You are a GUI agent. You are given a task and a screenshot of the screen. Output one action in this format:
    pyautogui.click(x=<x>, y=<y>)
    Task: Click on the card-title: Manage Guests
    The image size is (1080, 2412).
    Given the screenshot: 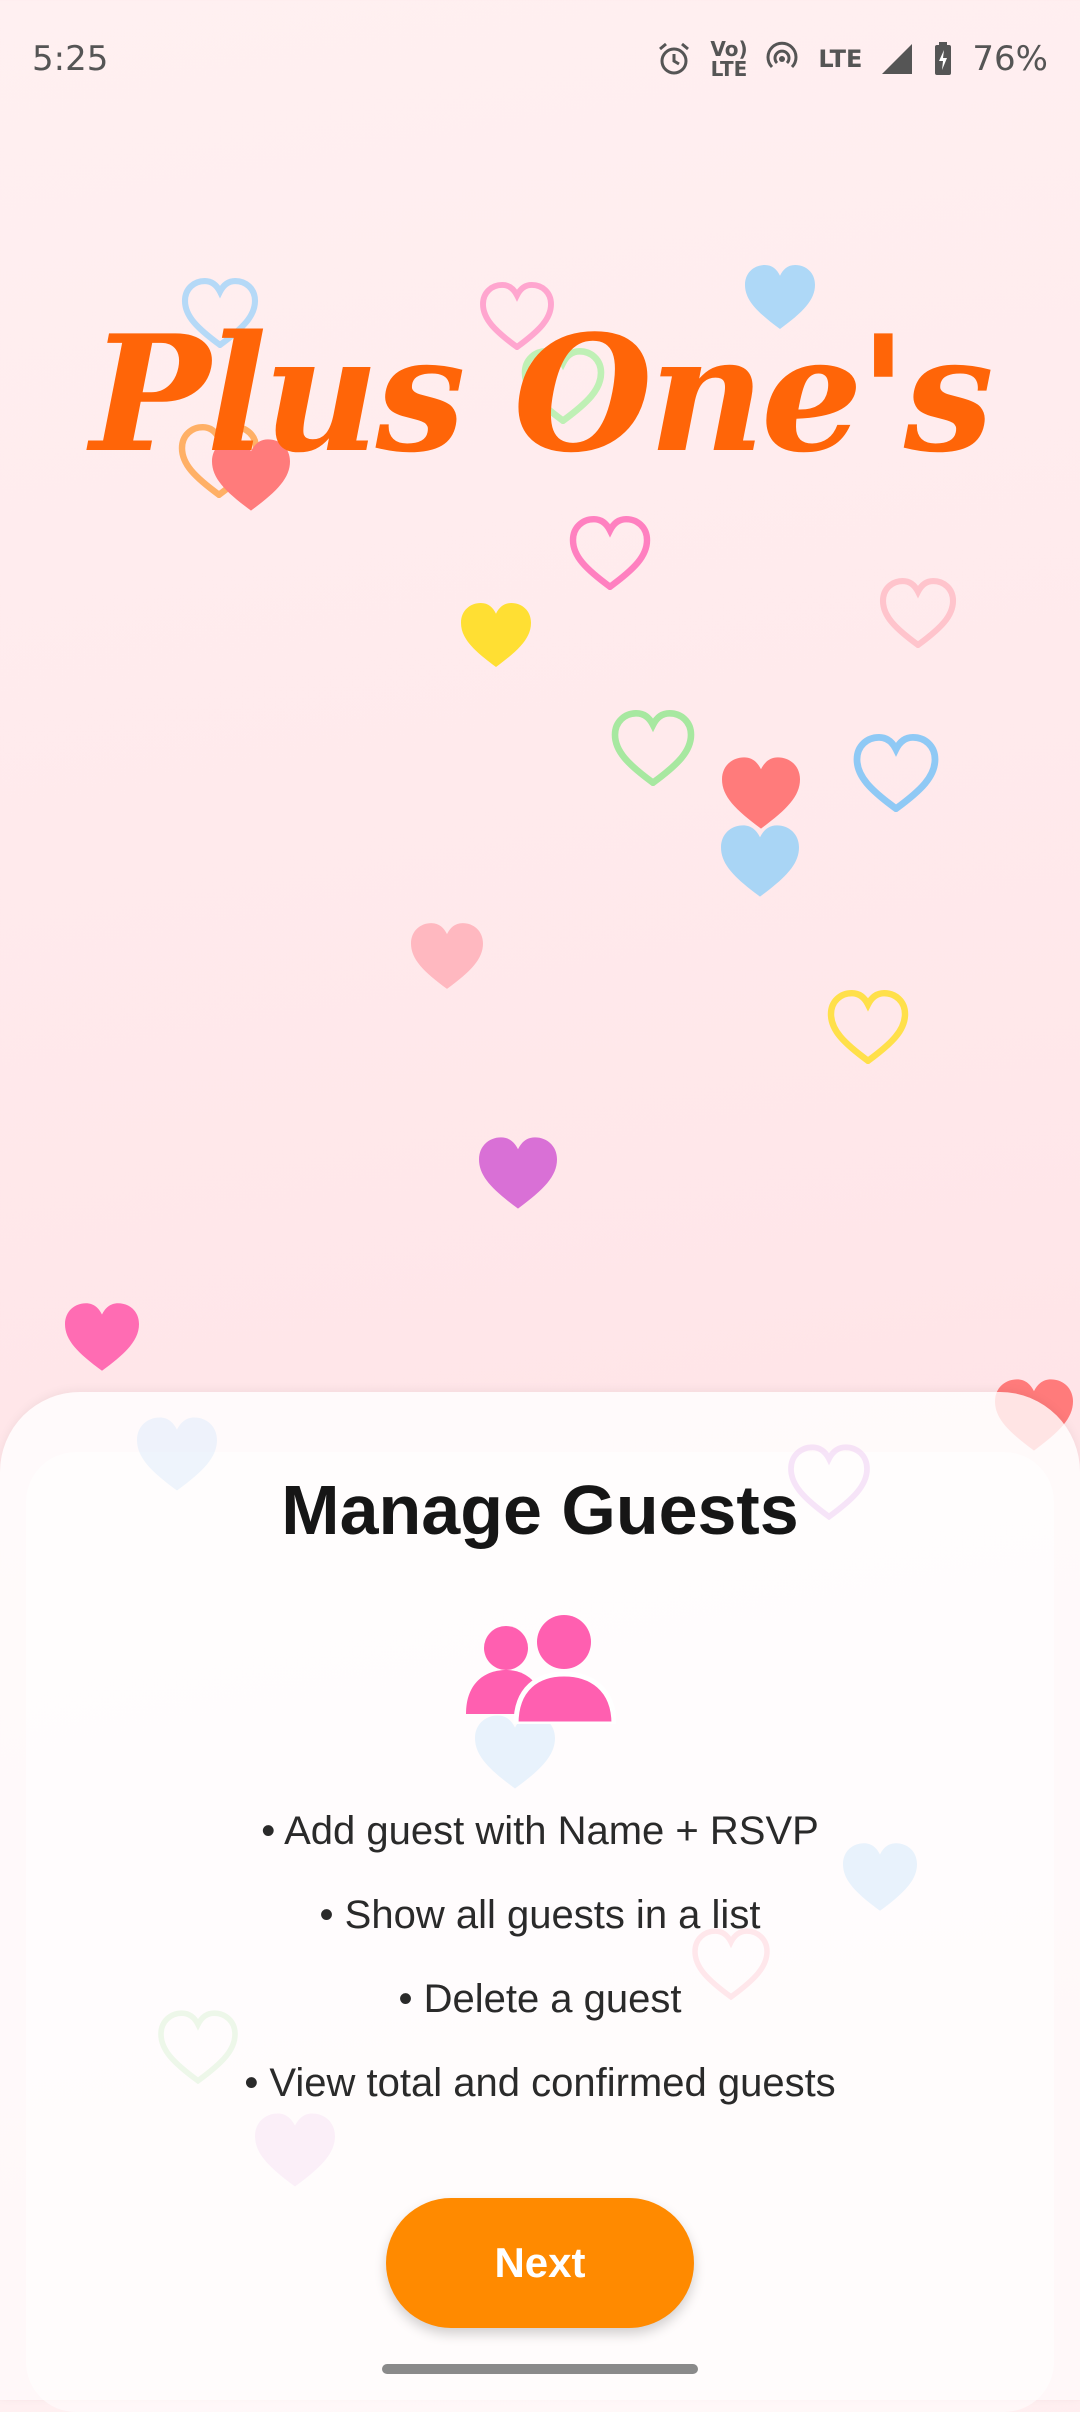 What is the action you would take?
    pyautogui.click(x=540, y=1510)
    